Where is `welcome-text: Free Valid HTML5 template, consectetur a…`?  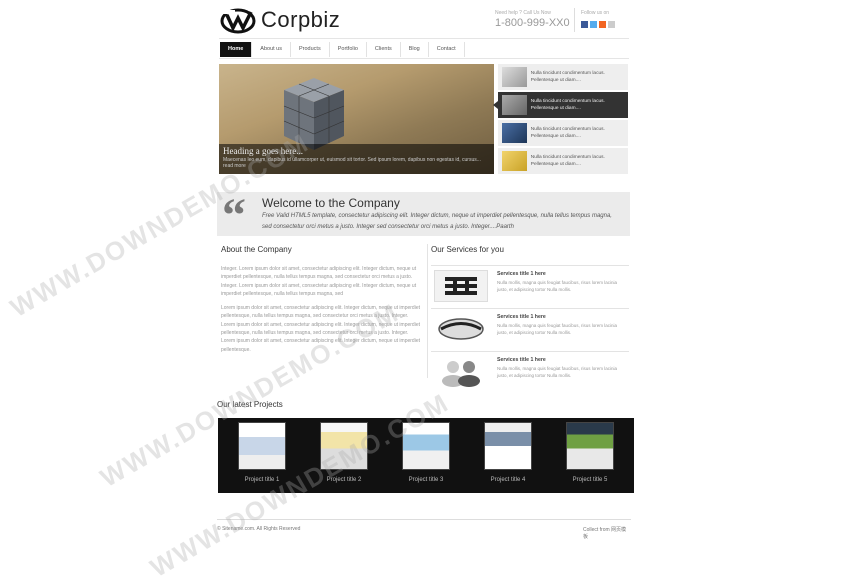
welcome-text: Free Valid HTML5 template, consectetur a… is located at coordinates (437, 221).